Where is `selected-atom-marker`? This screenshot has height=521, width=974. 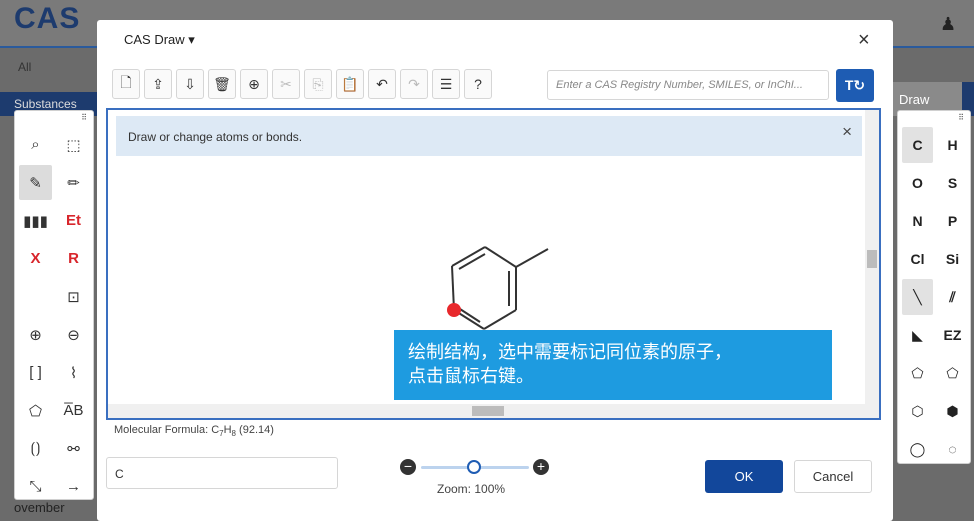 selected-atom-marker is located at coordinates (454, 310).